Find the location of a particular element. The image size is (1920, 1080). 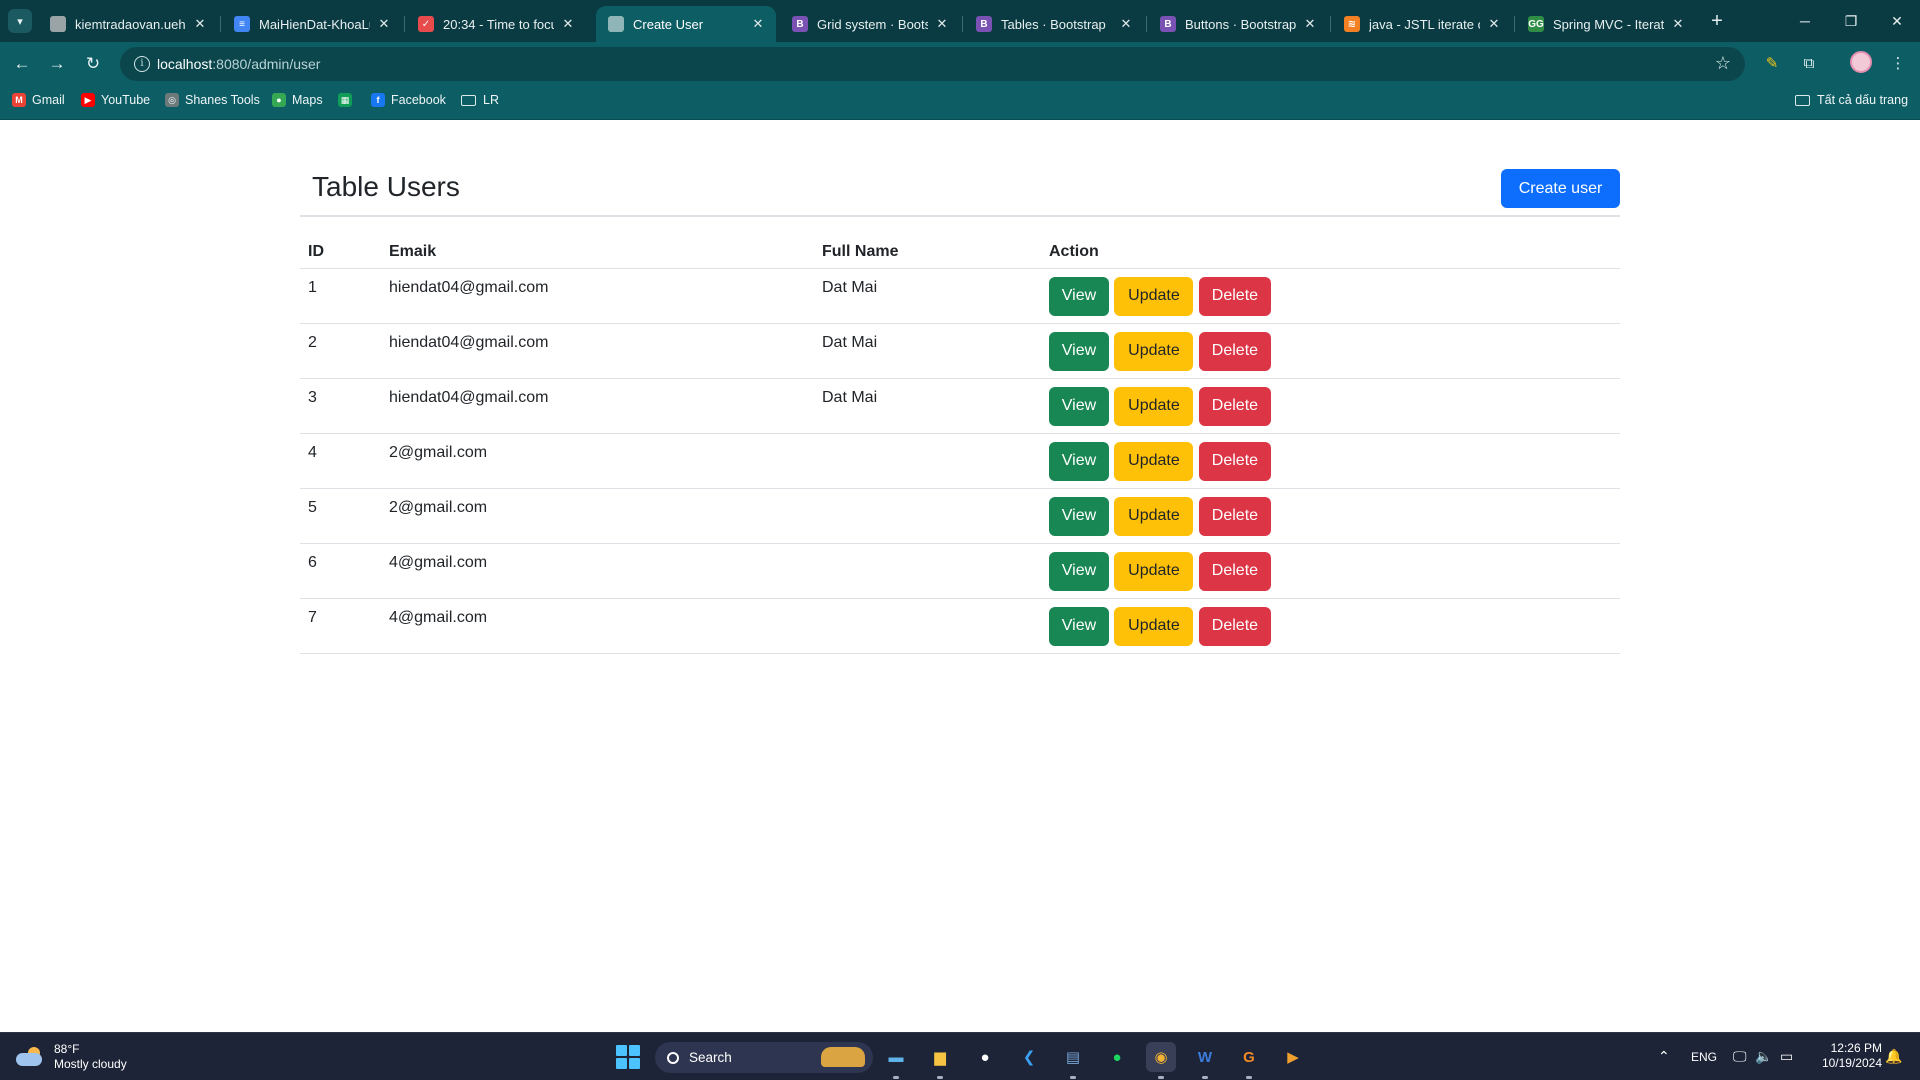

chrome-icon: ◉ is located at coordinates (1161, 1057).